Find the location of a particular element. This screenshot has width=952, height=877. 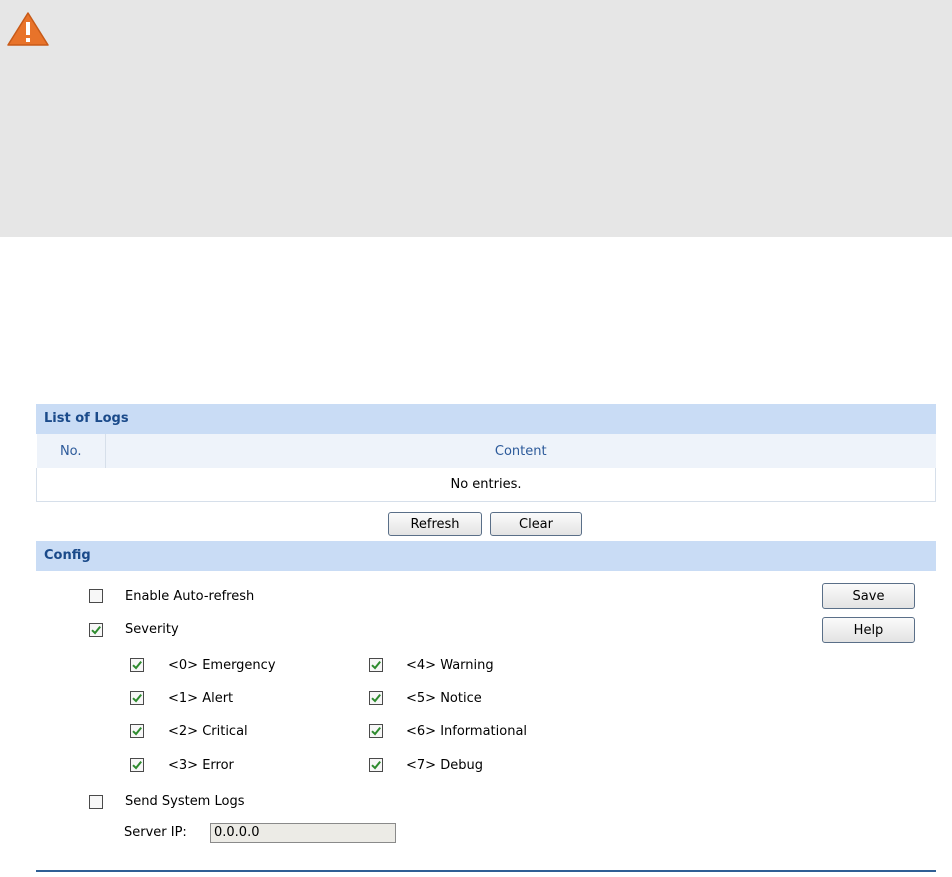

level-5-checkbox is located at coordinates (376, 698).